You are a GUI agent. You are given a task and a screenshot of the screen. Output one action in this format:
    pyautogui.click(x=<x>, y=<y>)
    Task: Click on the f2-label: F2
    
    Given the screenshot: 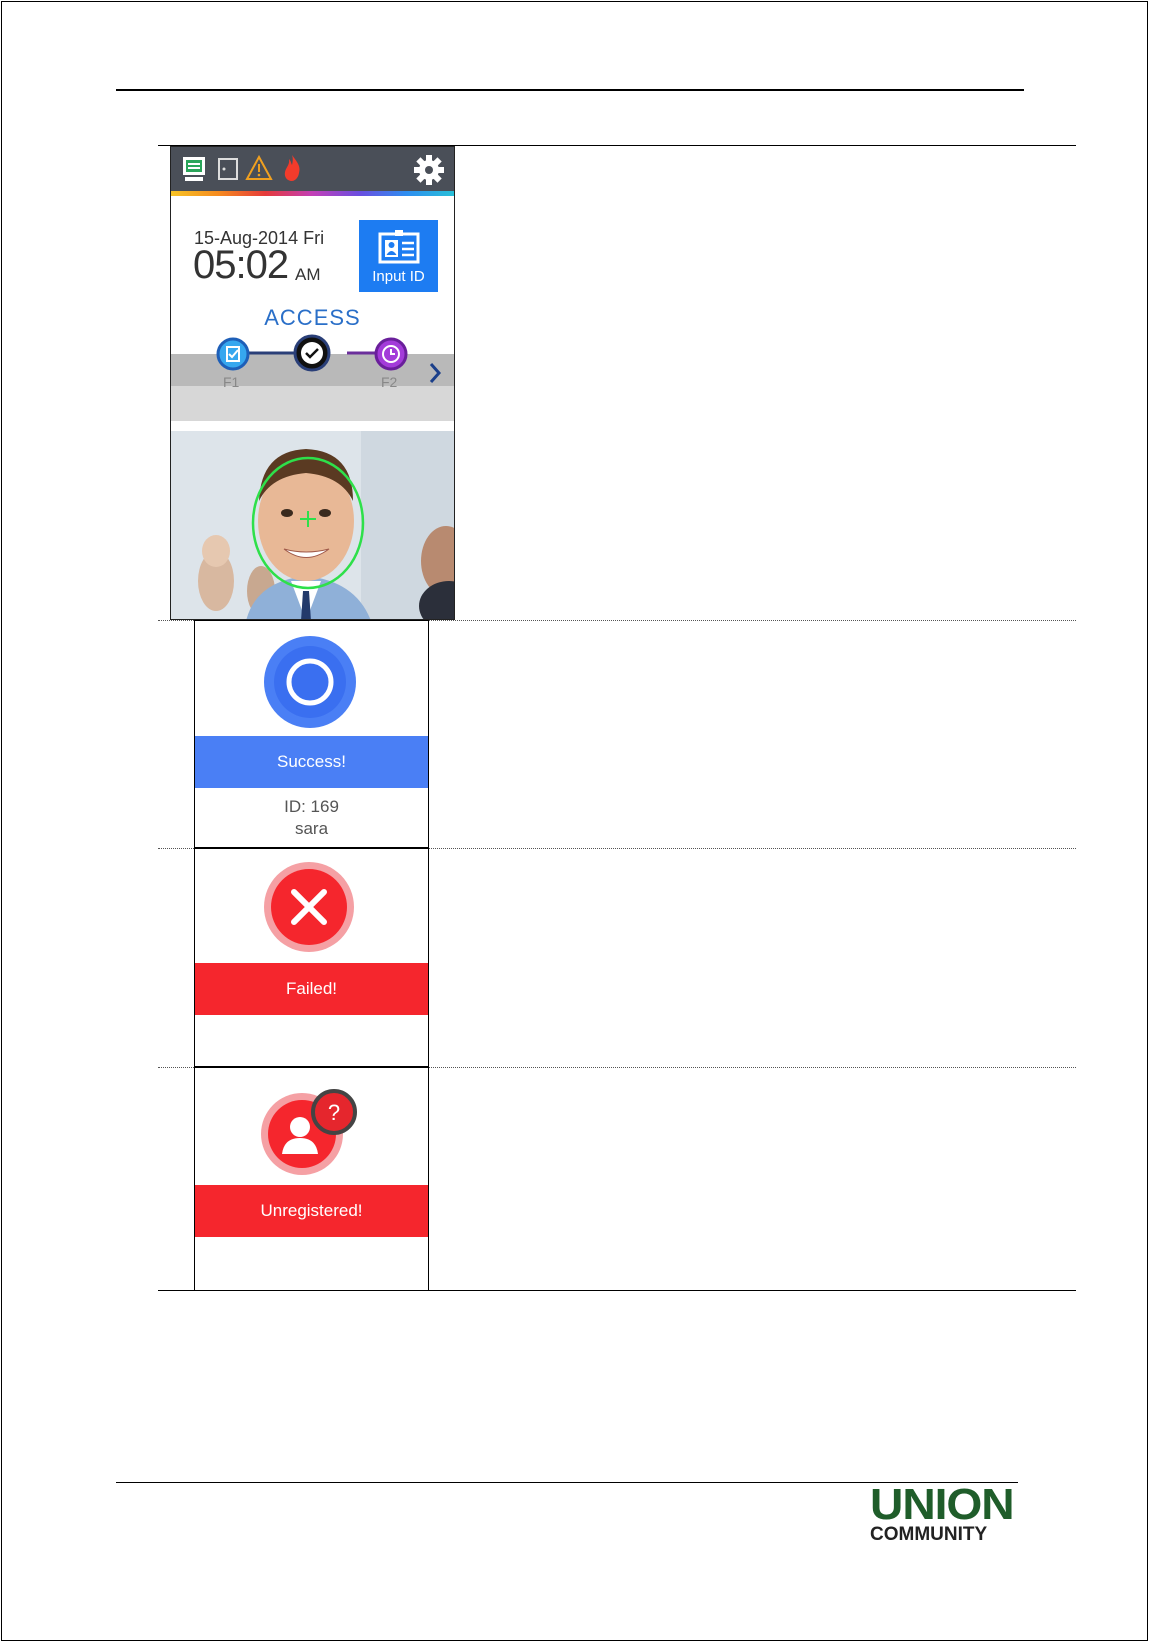 What is the action you would take?
    pyautogui.click(x=389, y=382)
    